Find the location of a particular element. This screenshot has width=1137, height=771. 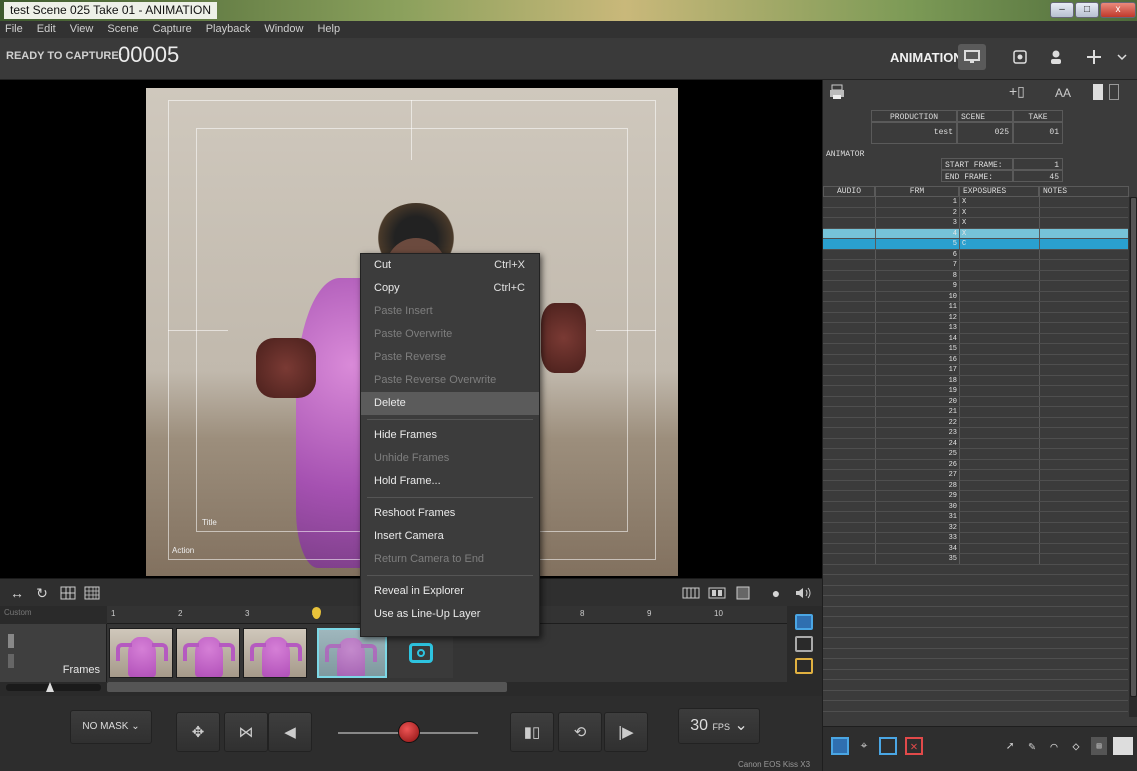

x-sheet-row: 10 is located at coordinates (975, 296).